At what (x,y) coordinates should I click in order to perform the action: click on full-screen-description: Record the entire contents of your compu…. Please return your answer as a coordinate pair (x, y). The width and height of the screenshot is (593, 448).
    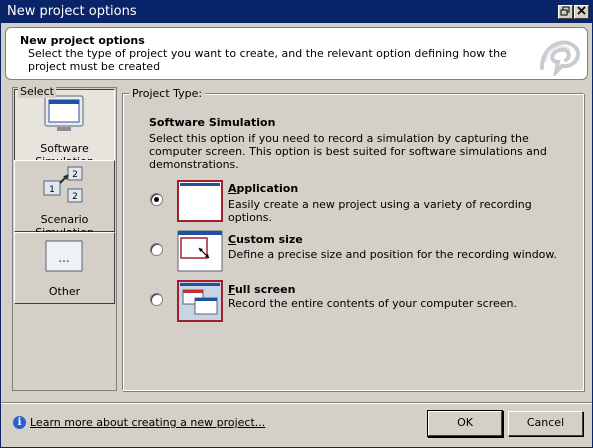
    Looking at the image, I should click on (372, 303).